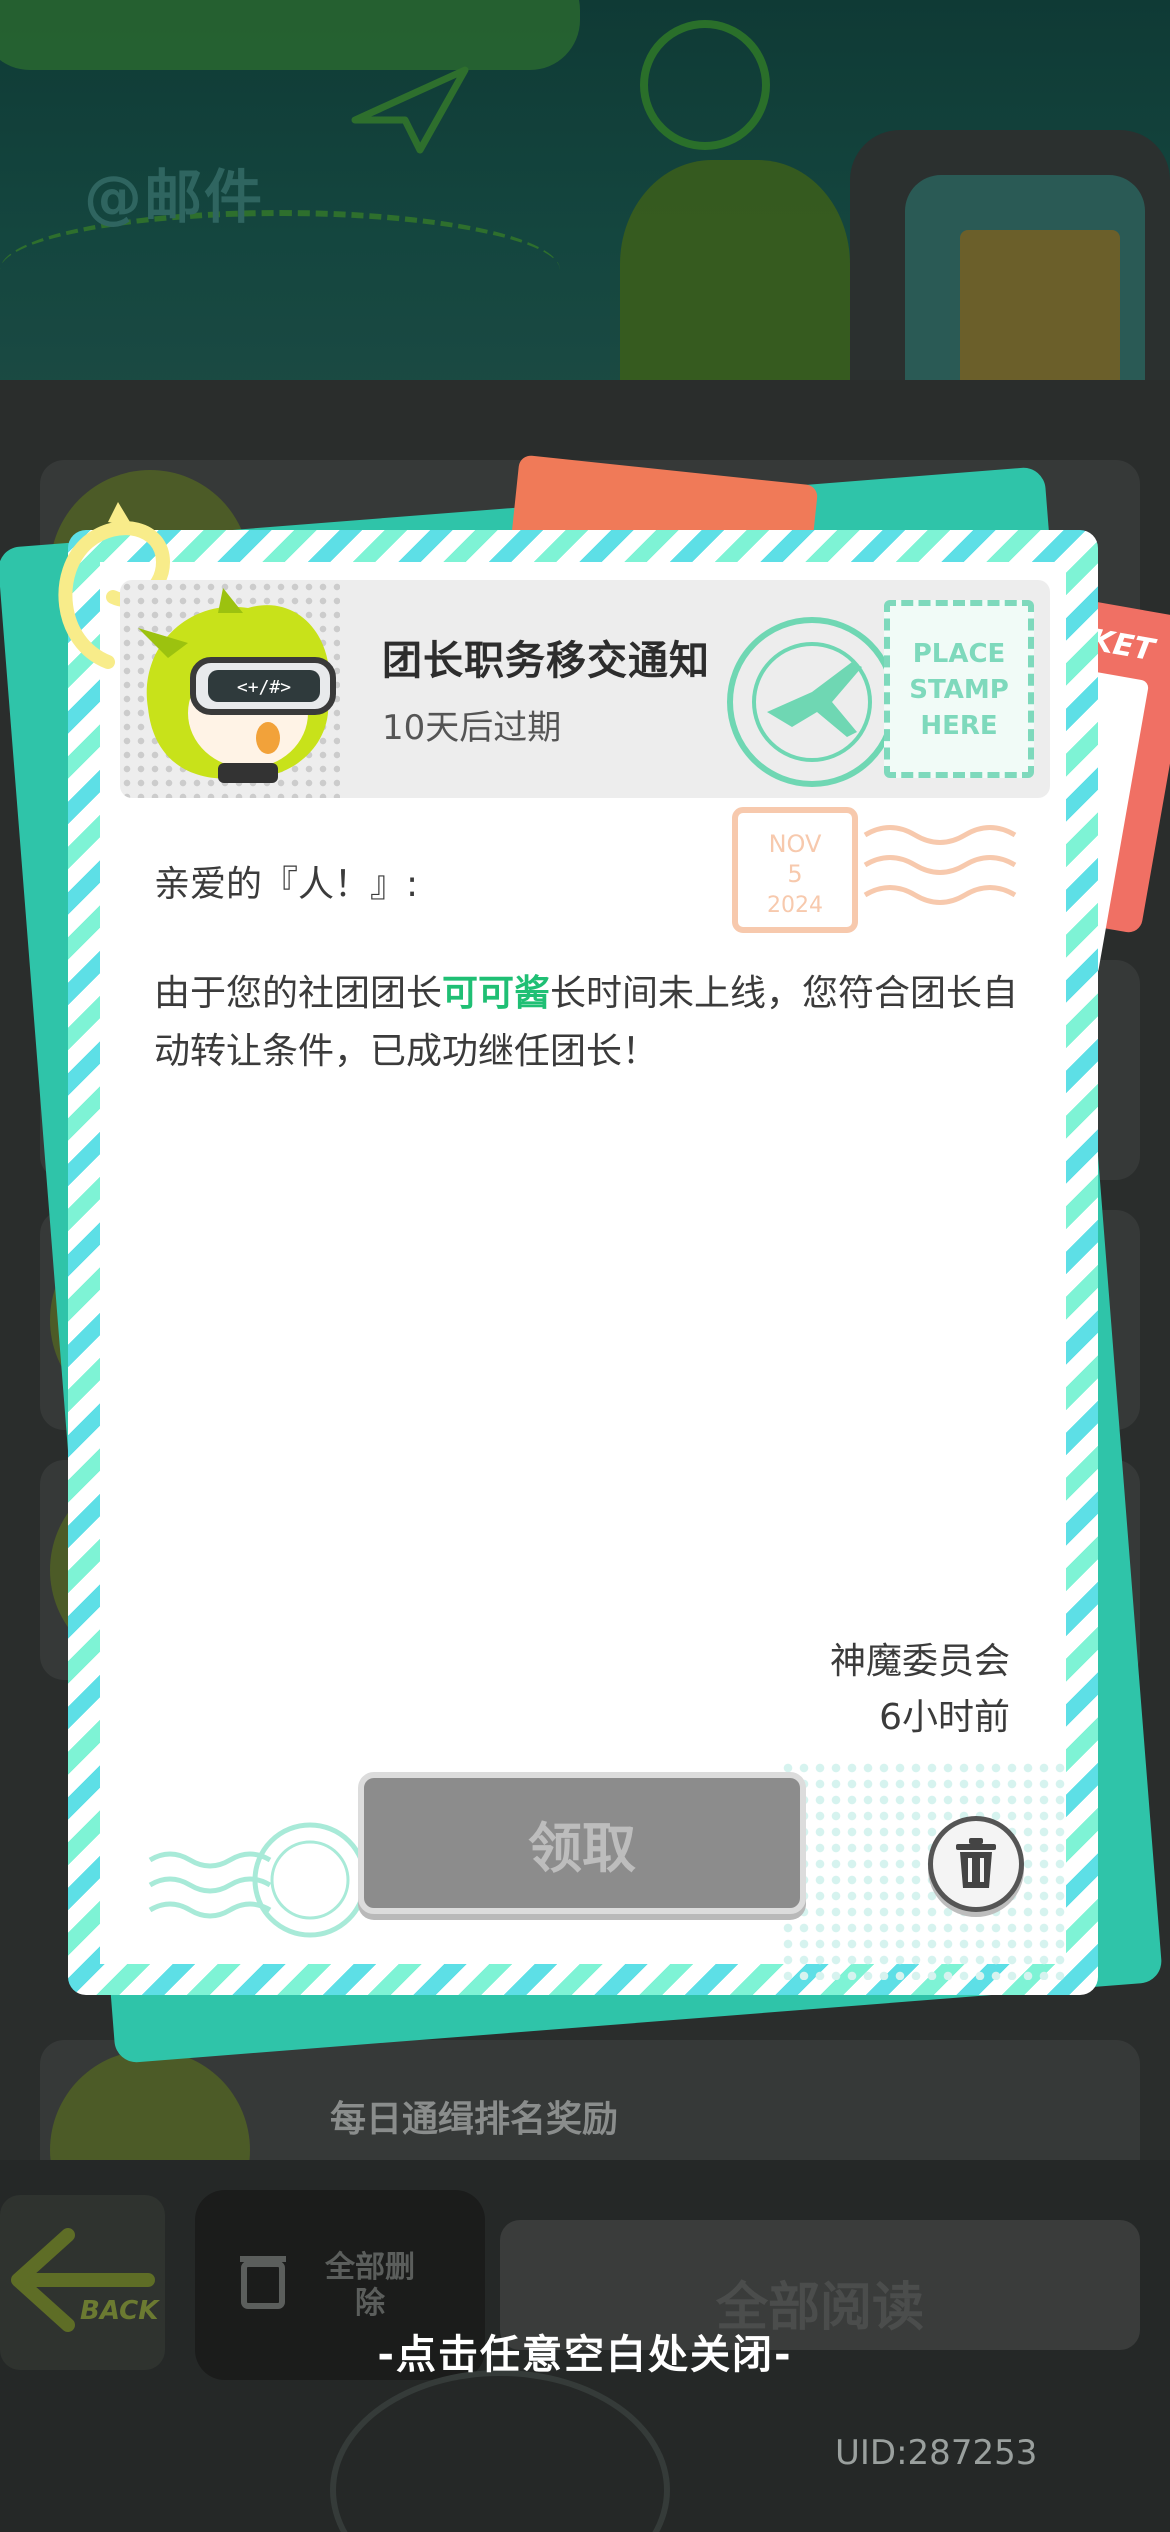 Image resolution: width=1170 pixels, height=2532 pixels. Describe the element at coordinates (370, 2285) in the screenshot. I see `delete-all-label: 全部删除` at that location.